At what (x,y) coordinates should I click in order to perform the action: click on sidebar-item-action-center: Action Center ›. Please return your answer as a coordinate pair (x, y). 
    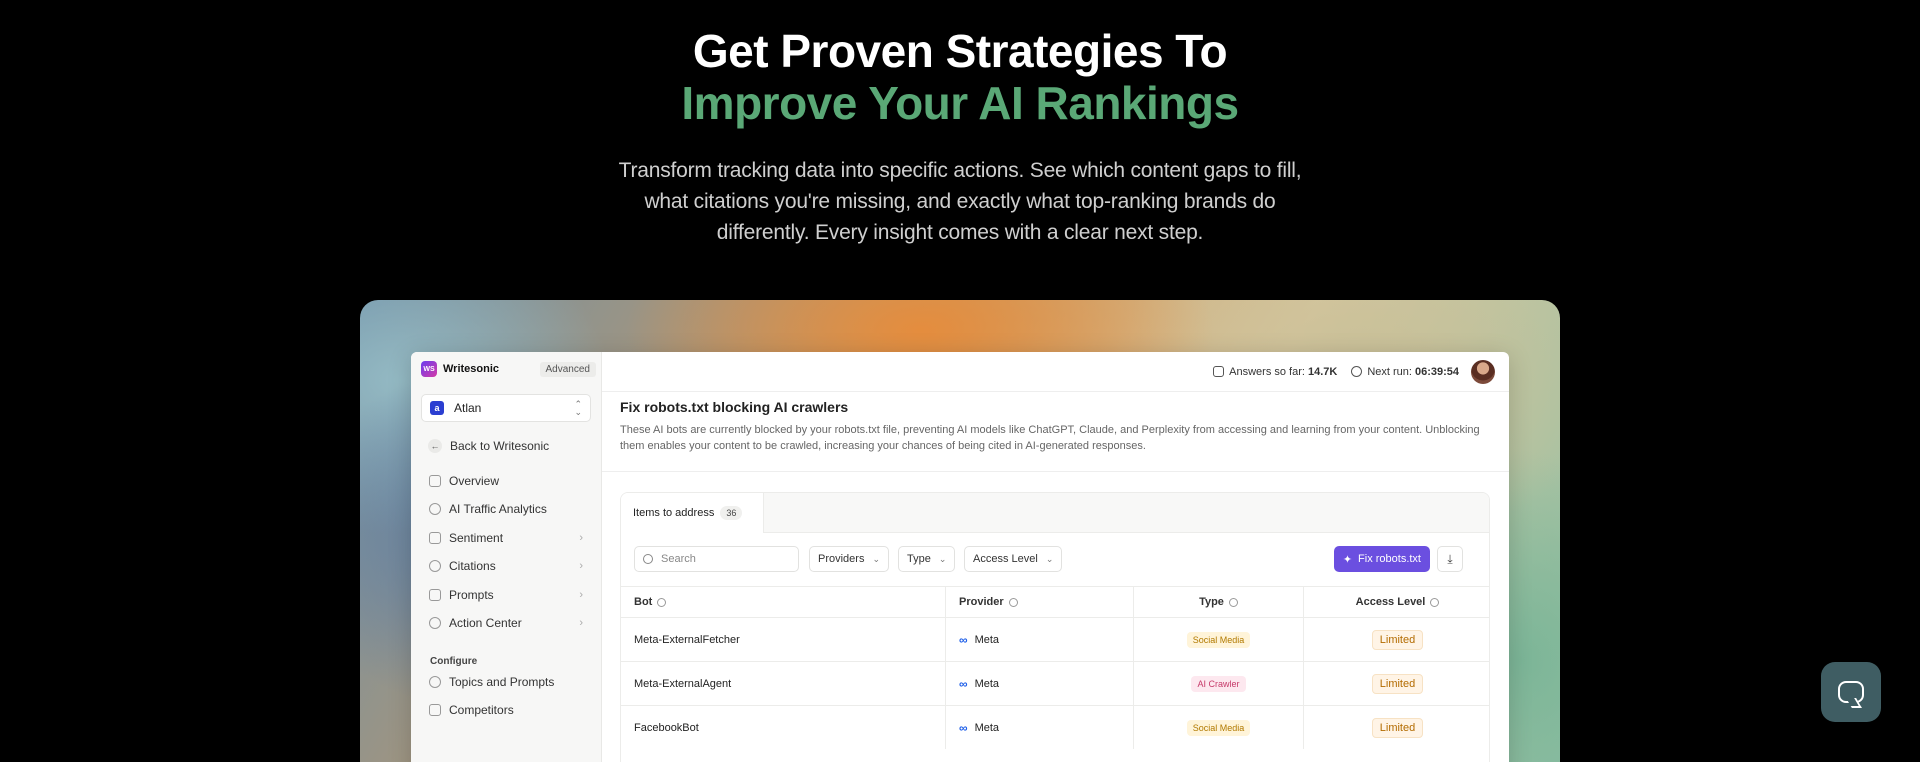
    Looking at the image, I should click on (507, 623).